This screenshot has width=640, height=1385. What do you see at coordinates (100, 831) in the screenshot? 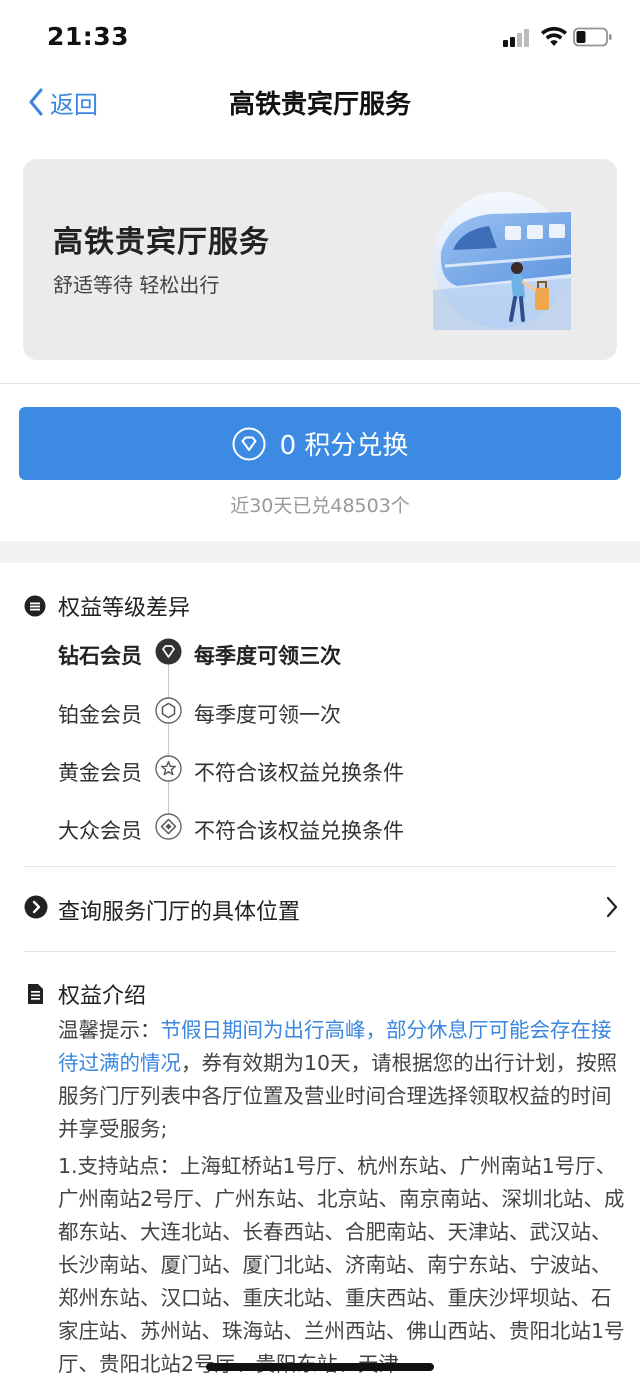
I see `tier-name: 大众会员` at bounding box center [100, 831].